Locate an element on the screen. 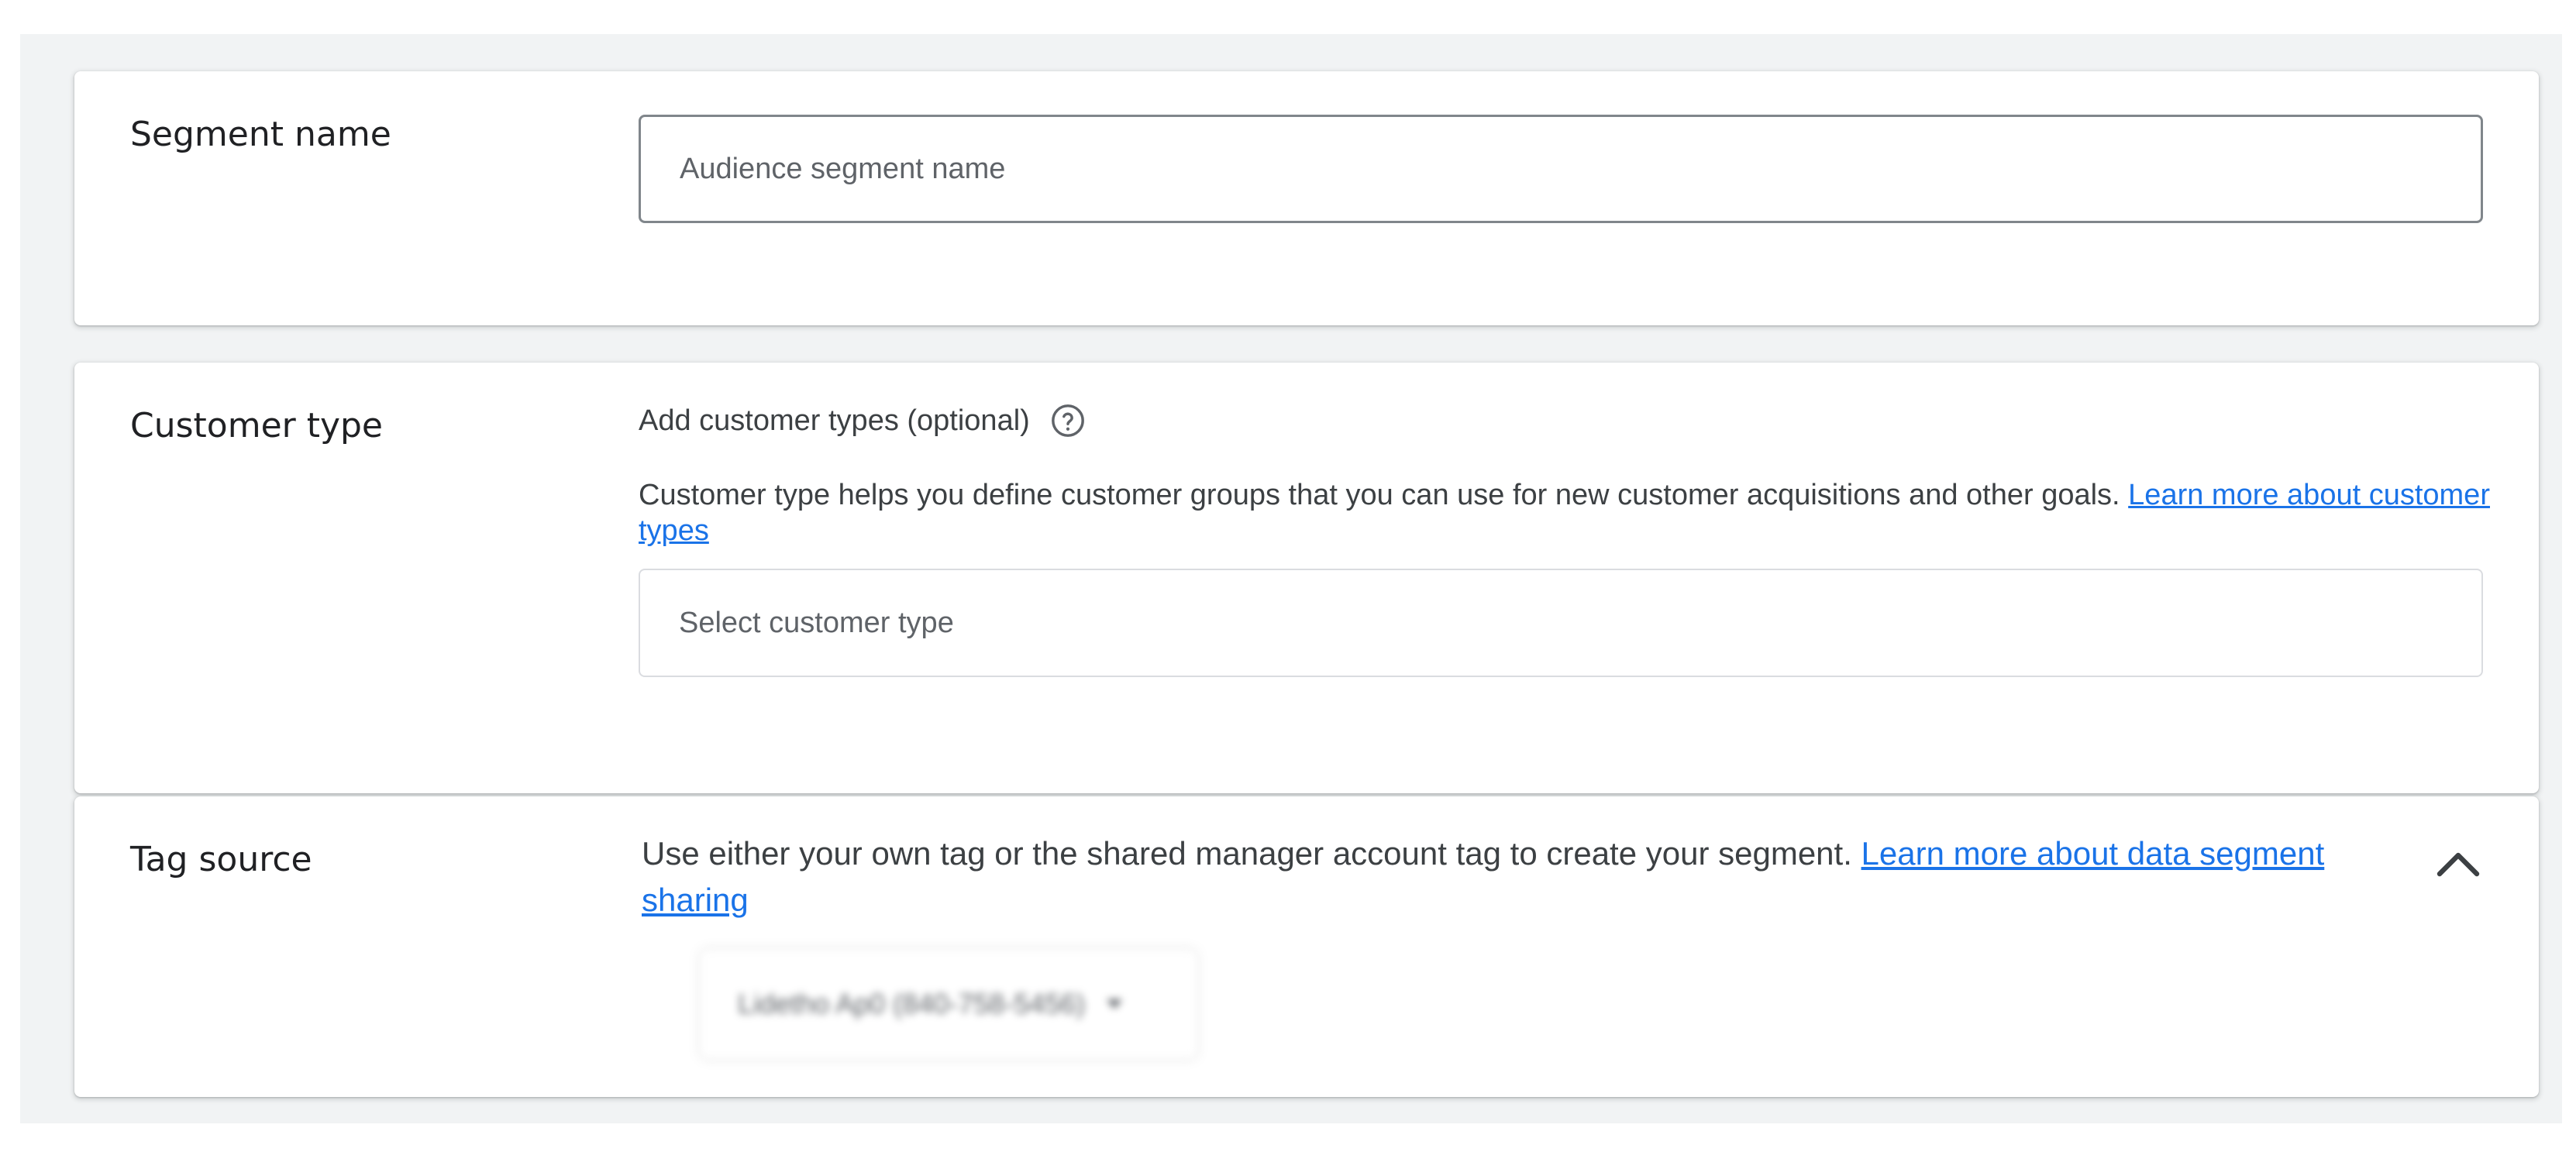  segment-name-input: Audience segment name is located at coordinates (1561, 169).